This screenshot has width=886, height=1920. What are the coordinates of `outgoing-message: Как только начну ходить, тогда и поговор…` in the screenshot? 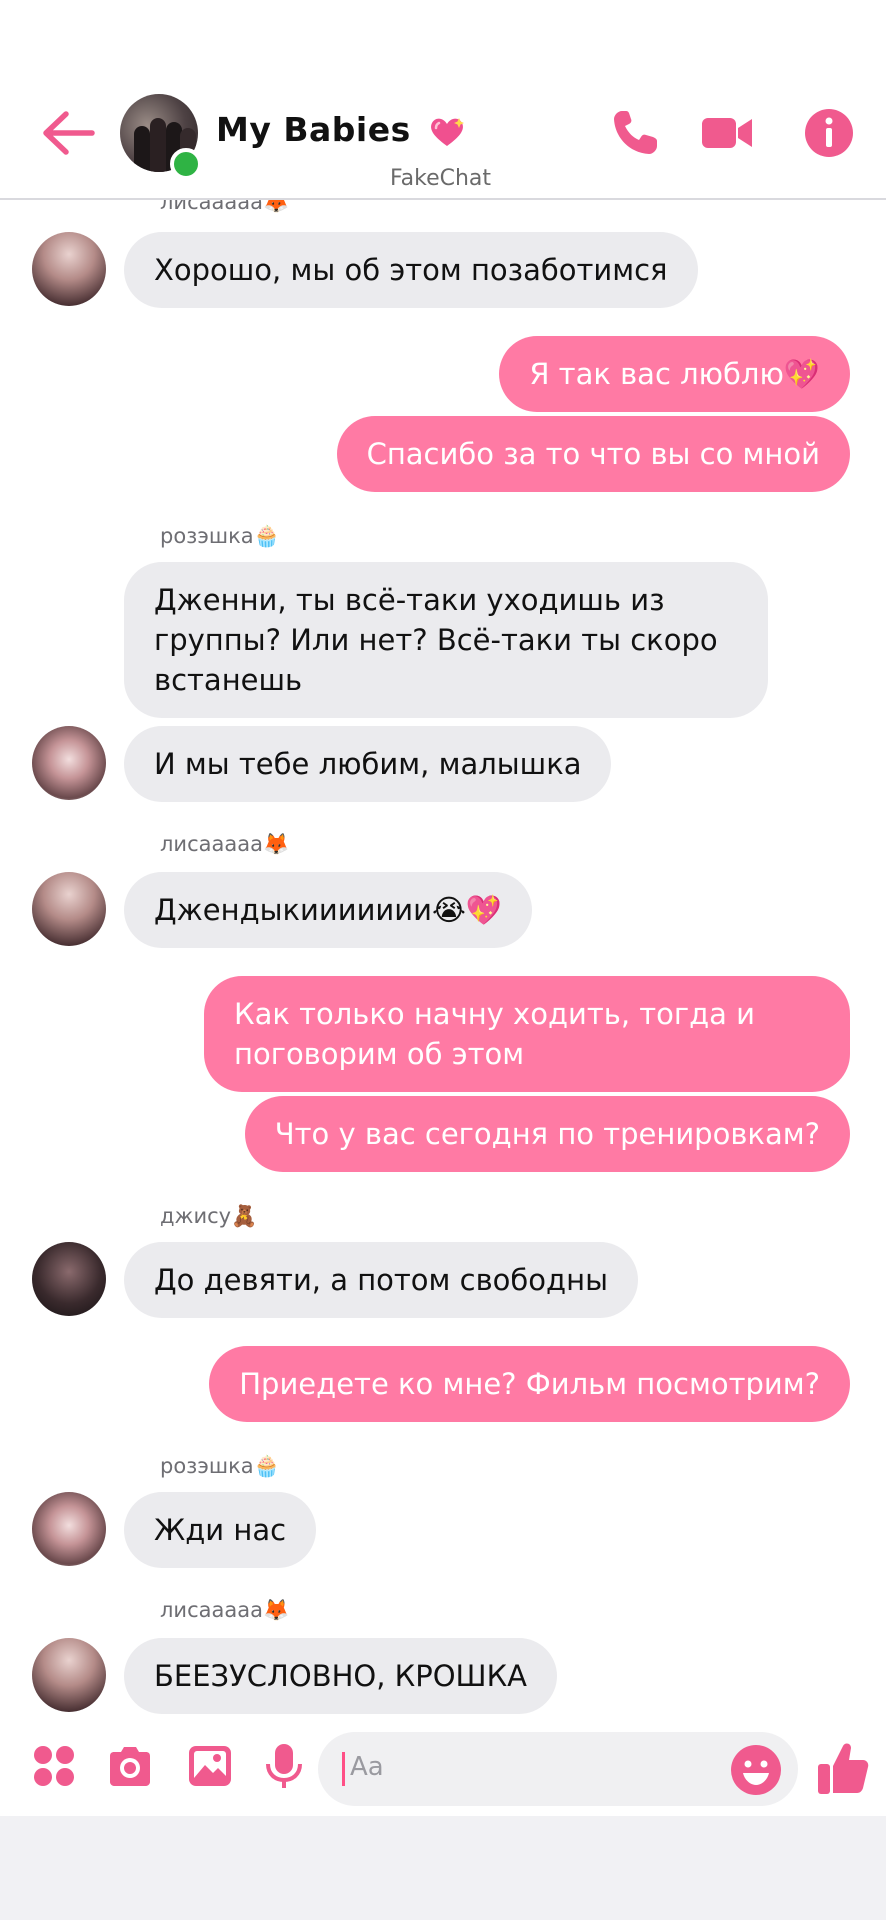 It's located at (527, 1034).